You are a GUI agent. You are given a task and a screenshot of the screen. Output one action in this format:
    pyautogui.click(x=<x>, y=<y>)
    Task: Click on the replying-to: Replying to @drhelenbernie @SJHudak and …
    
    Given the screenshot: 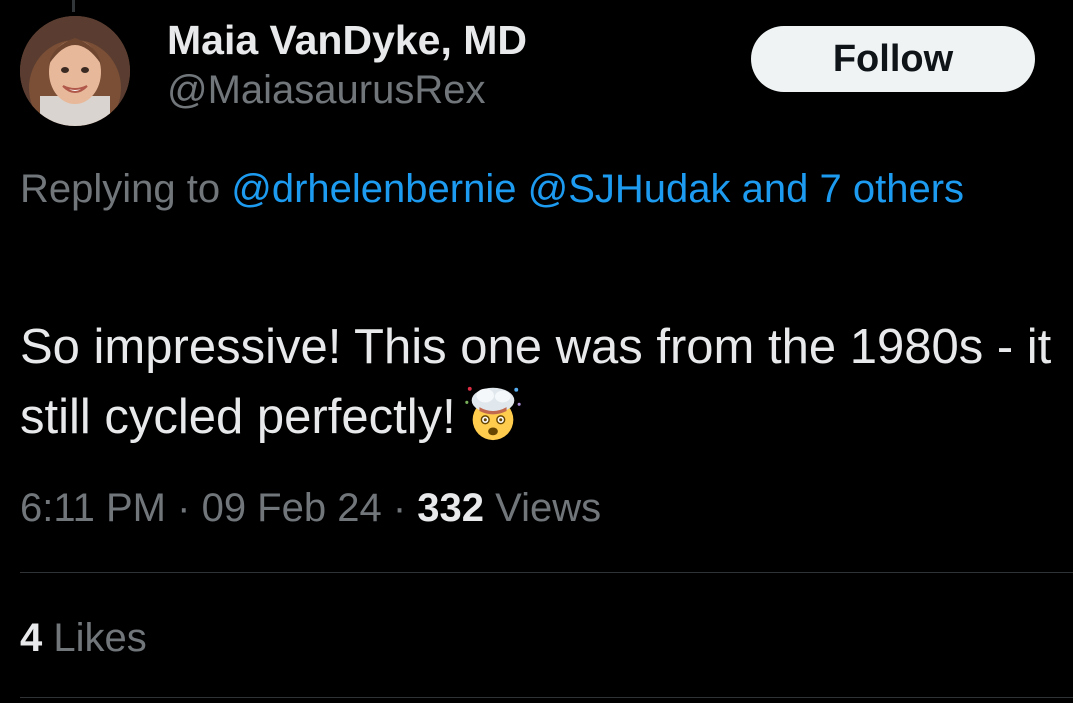 What is the action you would take?
    pyautogui.click(x=540, y=189)
    